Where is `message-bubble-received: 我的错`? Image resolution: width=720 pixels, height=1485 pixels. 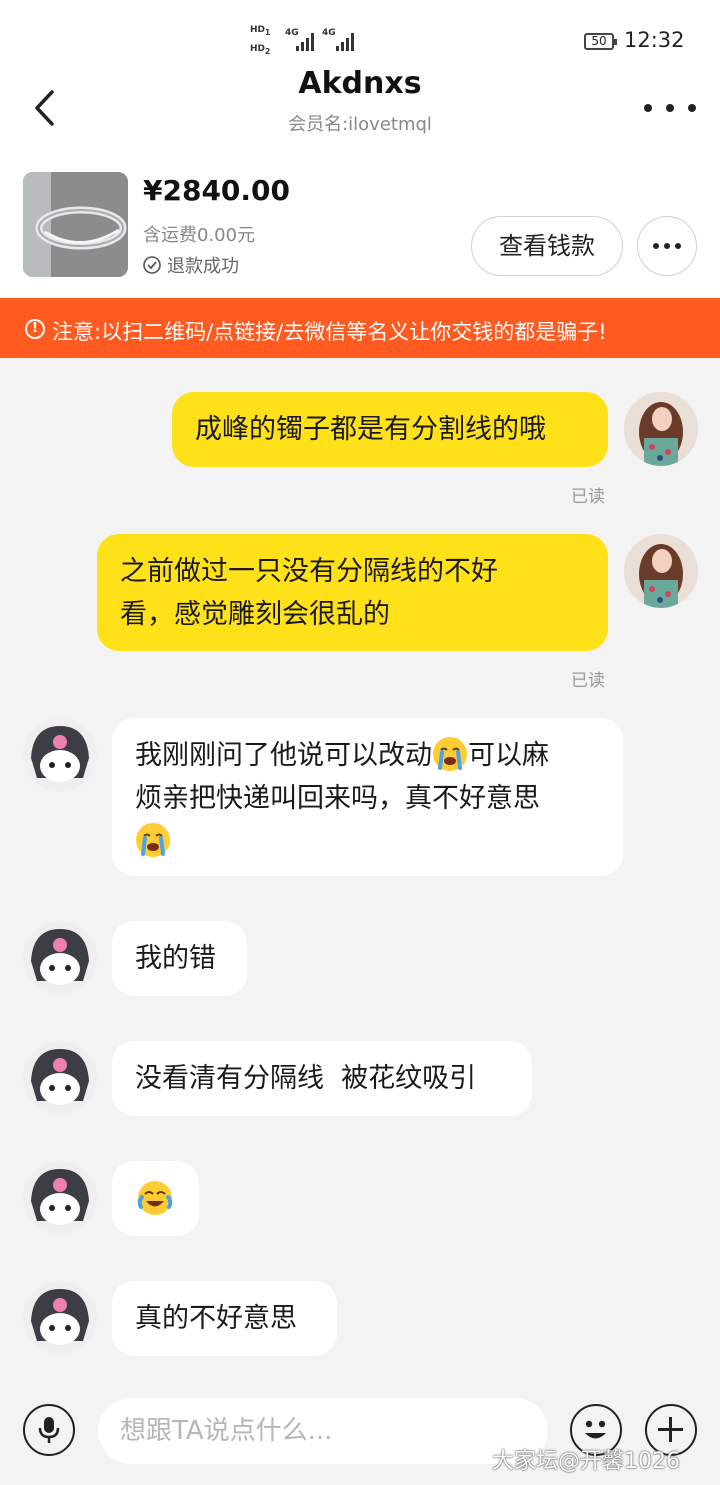 message-bubble-received: 我的错 is located at coordinates (179, 958).